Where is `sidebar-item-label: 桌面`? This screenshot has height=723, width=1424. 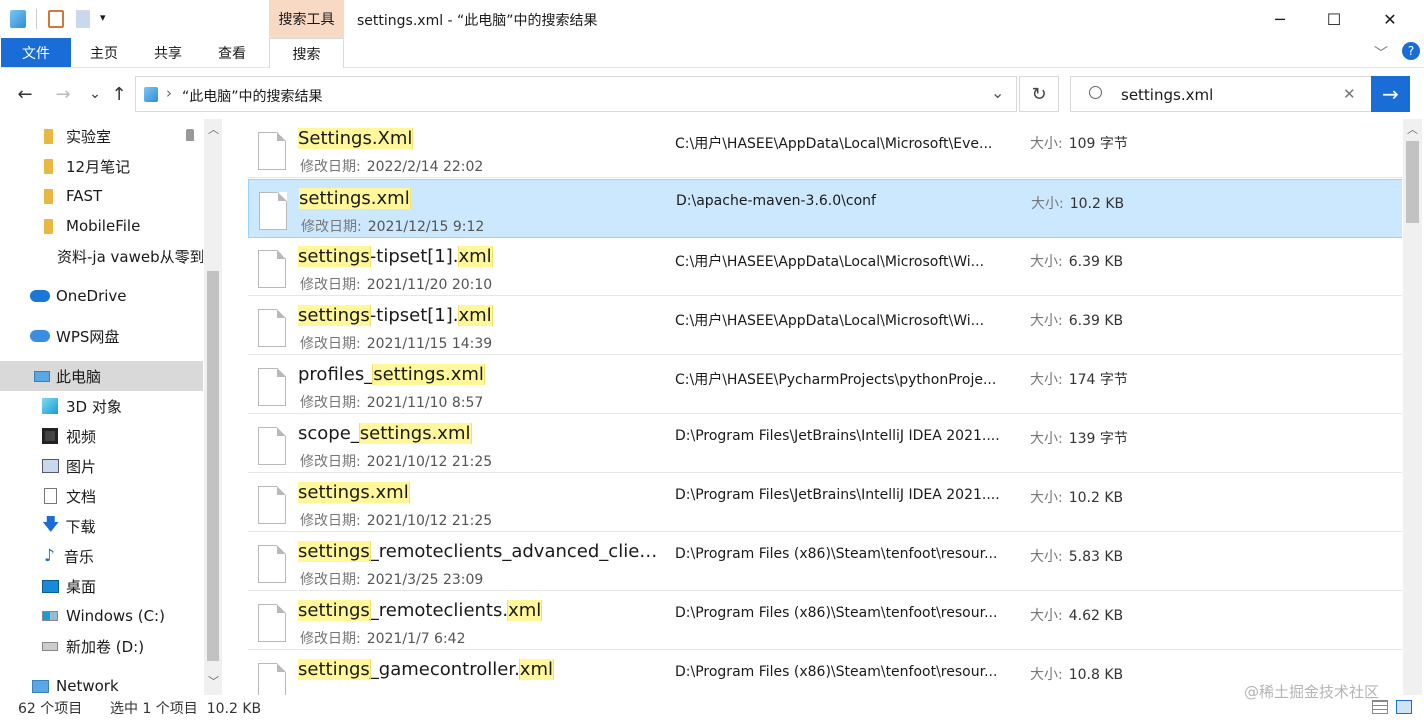
sidebar-item-label: 桌面 is located at coordinates (81, 586).